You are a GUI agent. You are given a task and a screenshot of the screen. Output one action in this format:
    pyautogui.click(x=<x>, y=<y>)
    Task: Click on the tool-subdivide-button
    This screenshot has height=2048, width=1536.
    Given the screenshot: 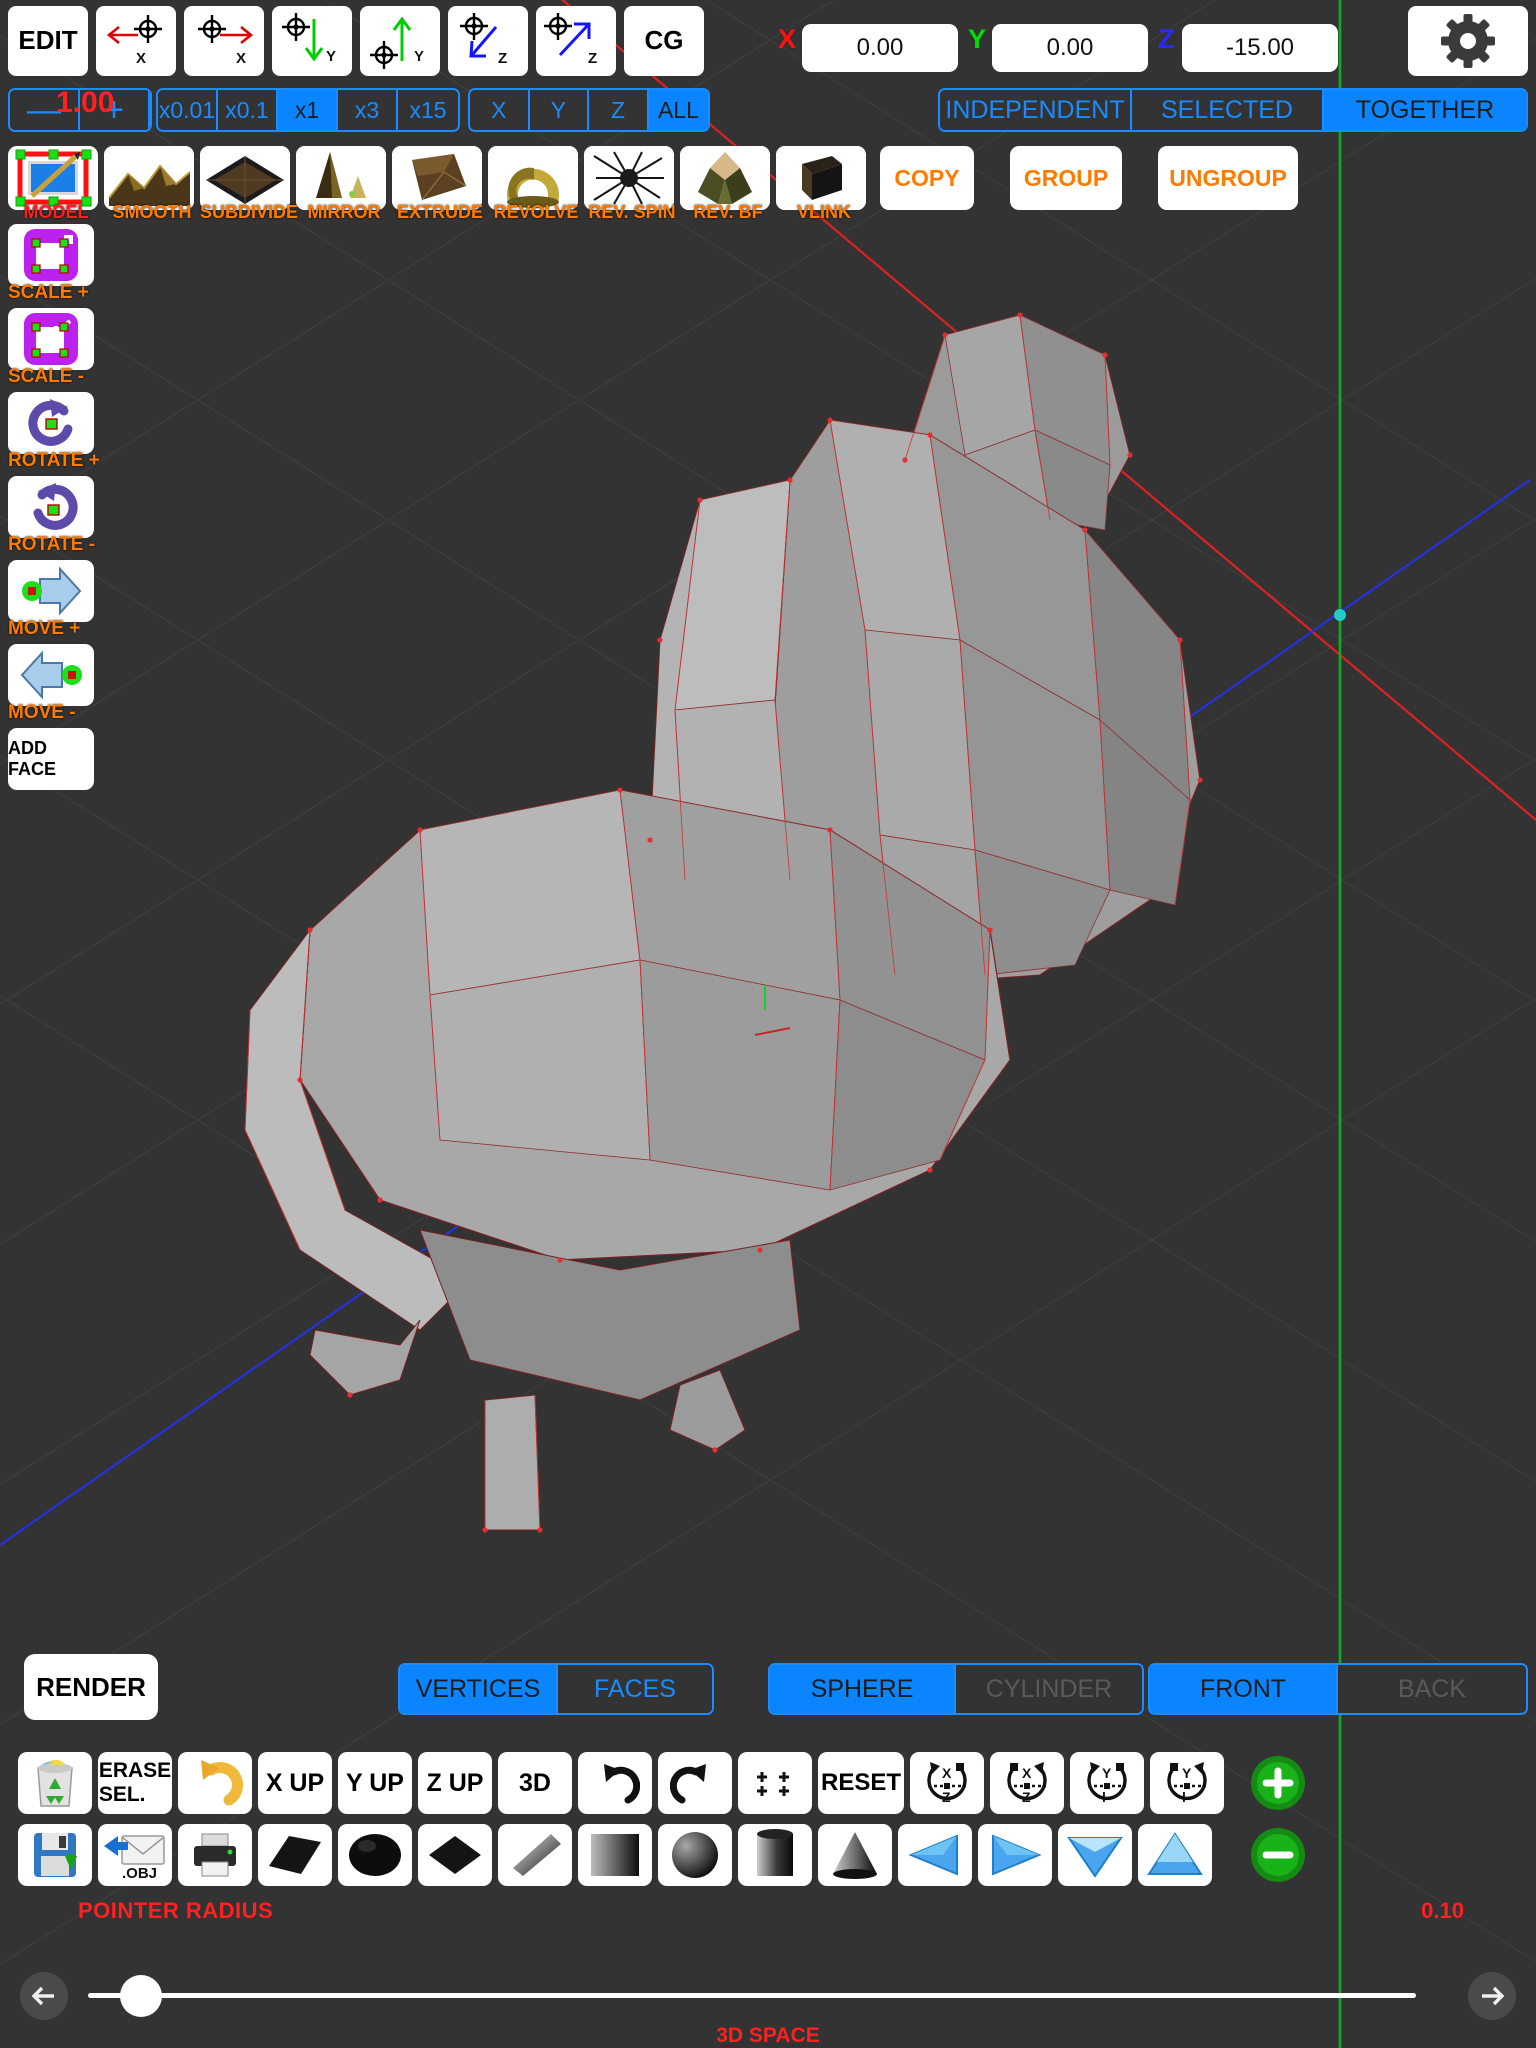 What is the action you would take?
    pyautogui.click(x=245, y=178)
    